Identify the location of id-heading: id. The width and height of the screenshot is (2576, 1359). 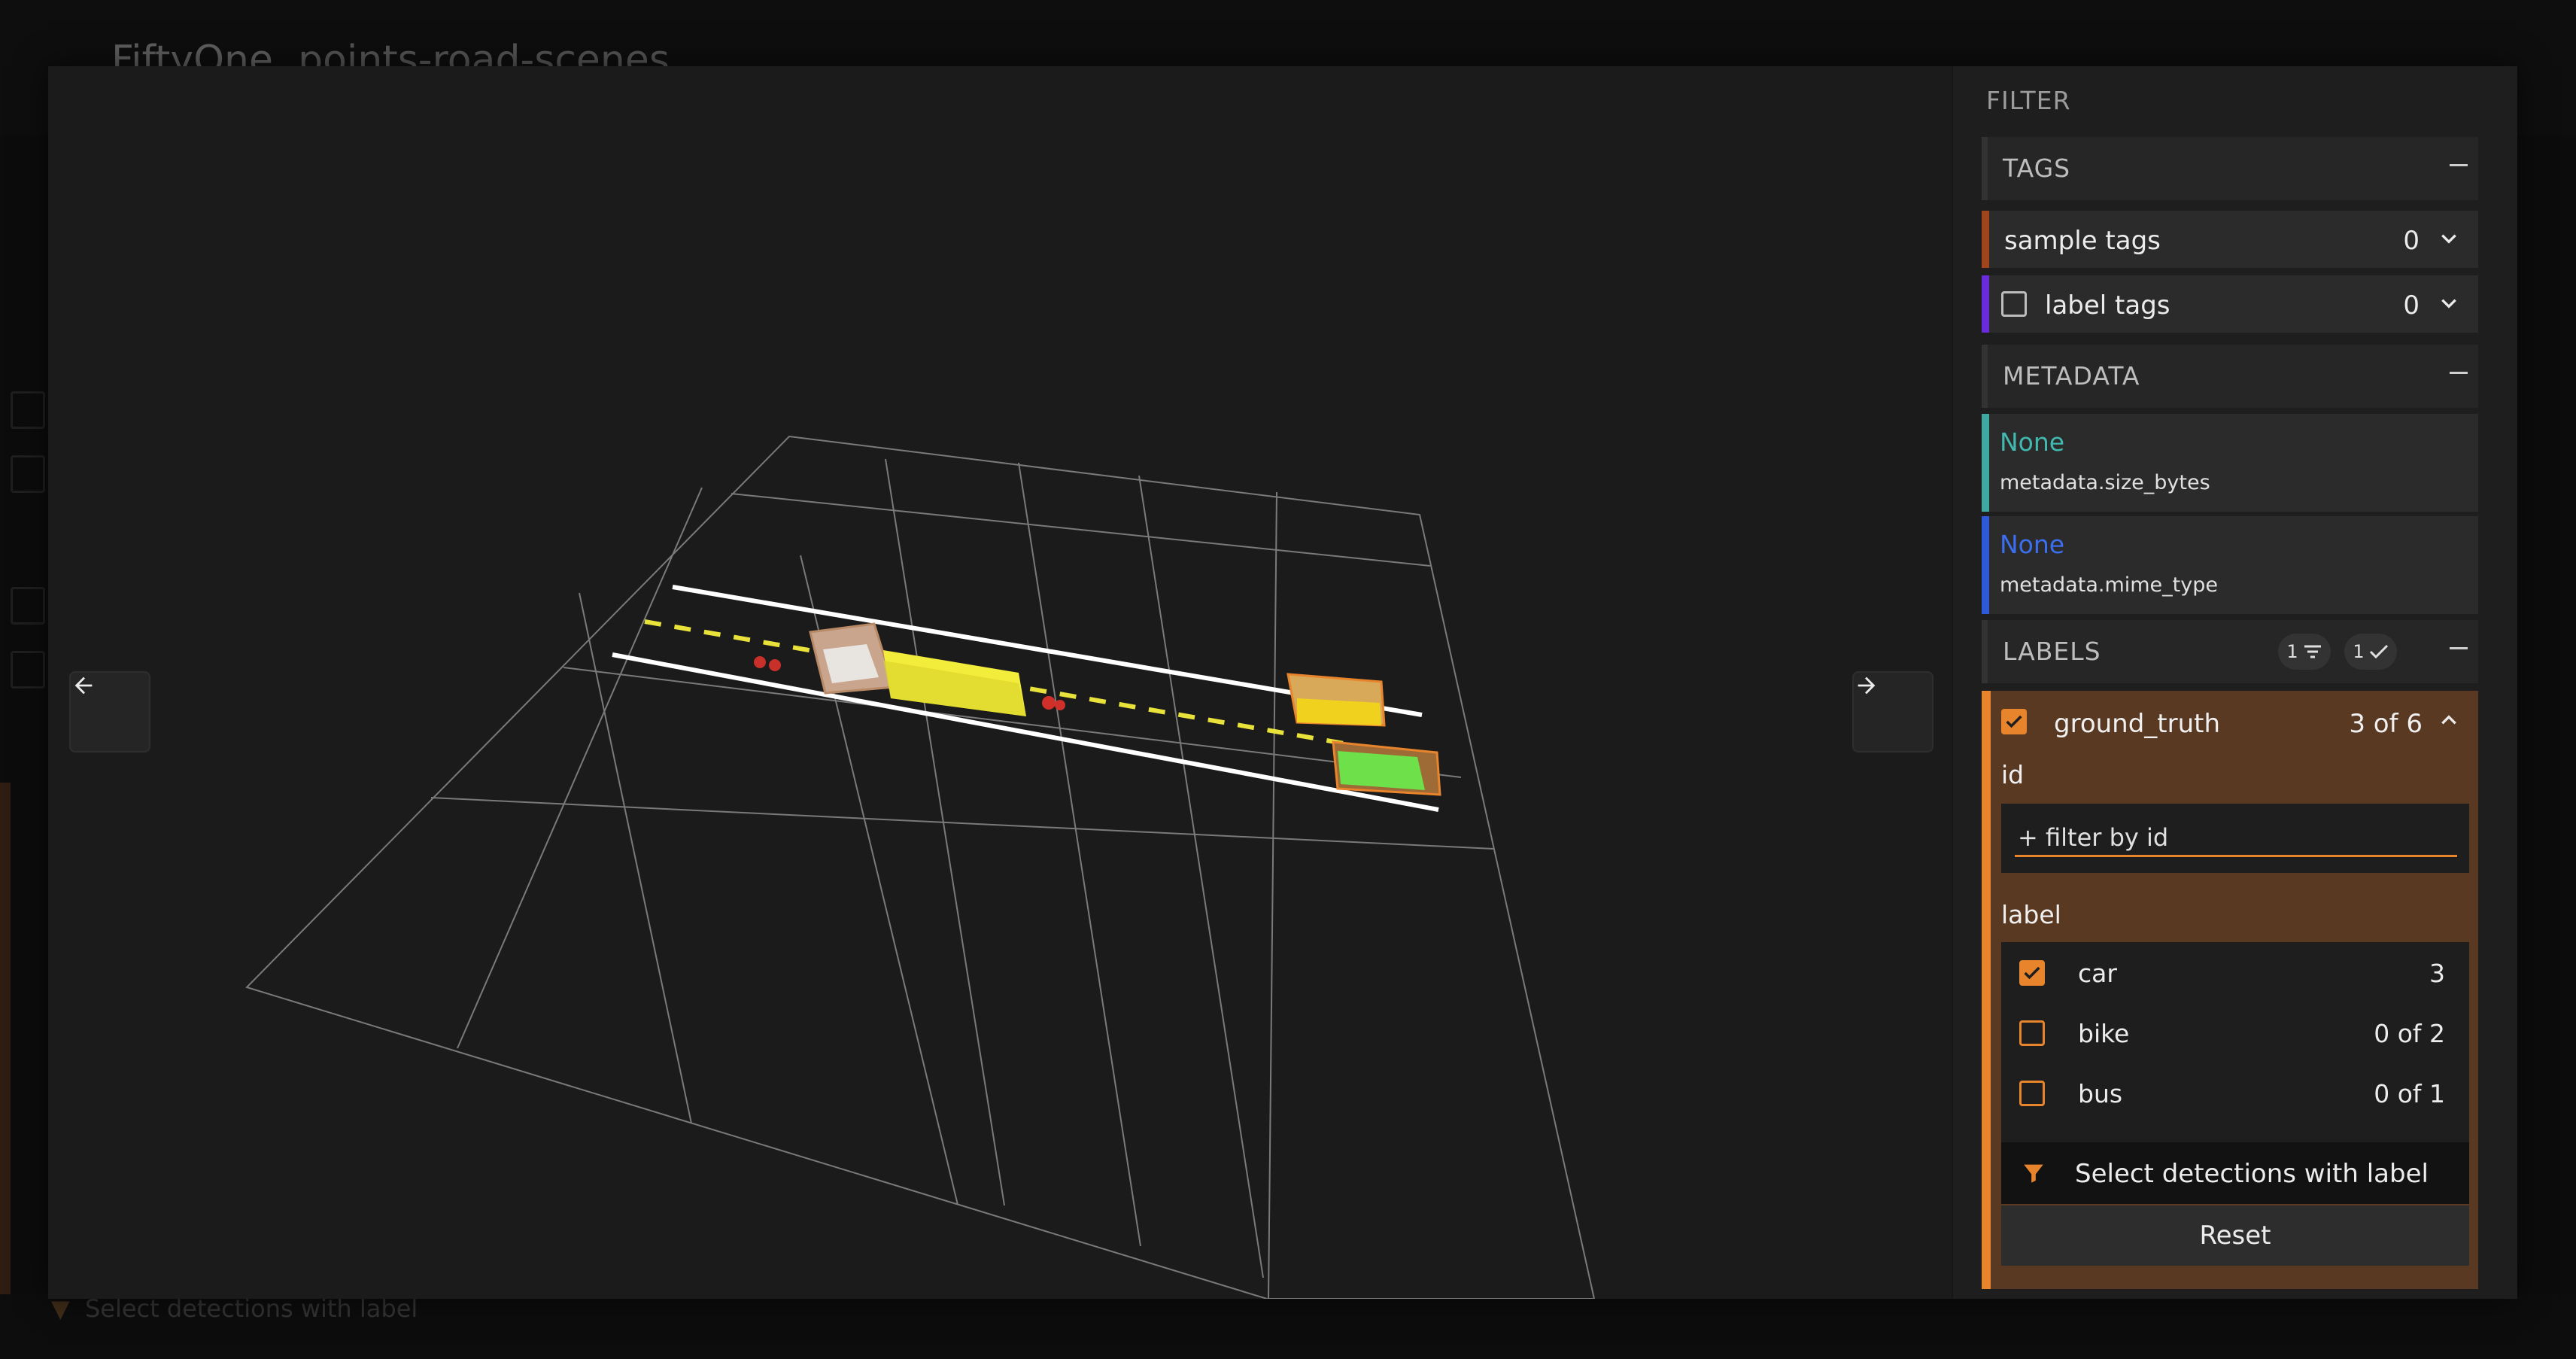
(2013, 774).